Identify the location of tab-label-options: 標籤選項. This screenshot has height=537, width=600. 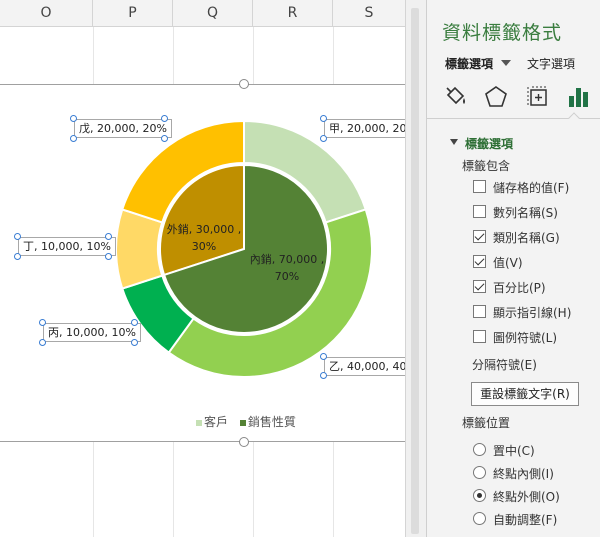
(469, 63).